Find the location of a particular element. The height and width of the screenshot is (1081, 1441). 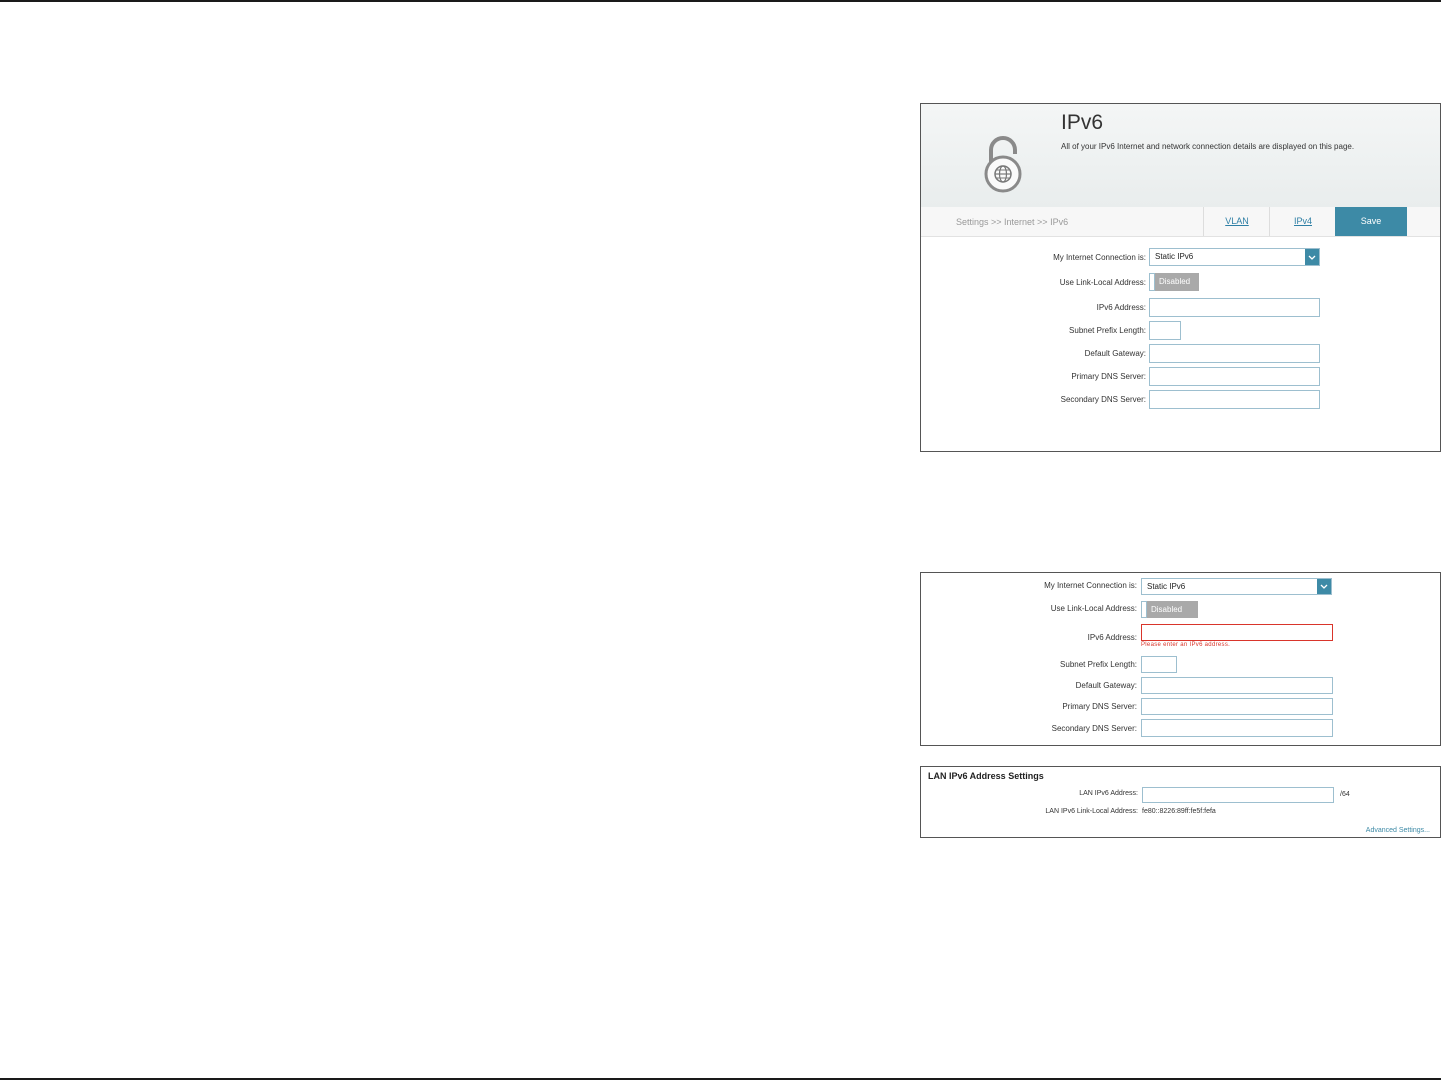

lan-ipv6-address-label: LAN IPv6 Address: is located at coordinates (1108, 793).